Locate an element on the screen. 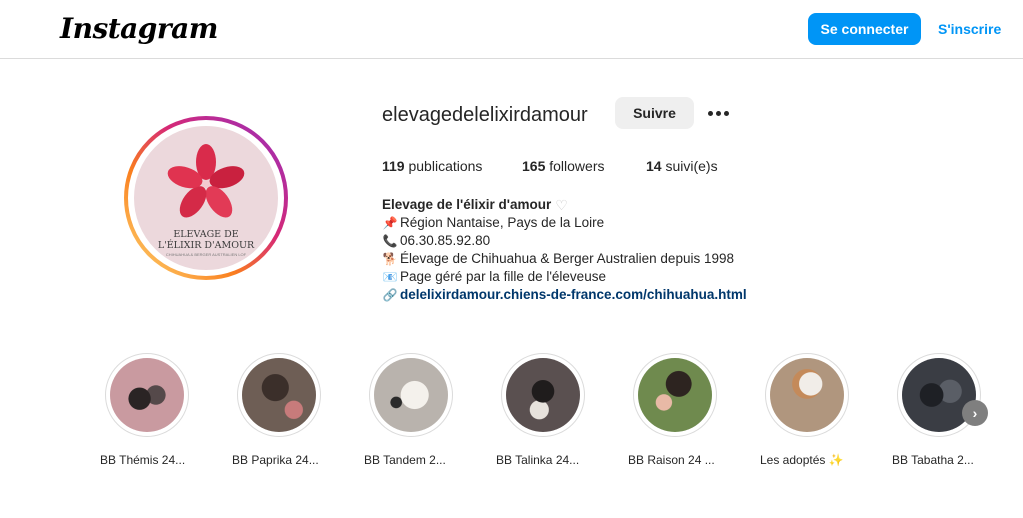  signup-link: S'inscrire is located at coordinates (969, 29).